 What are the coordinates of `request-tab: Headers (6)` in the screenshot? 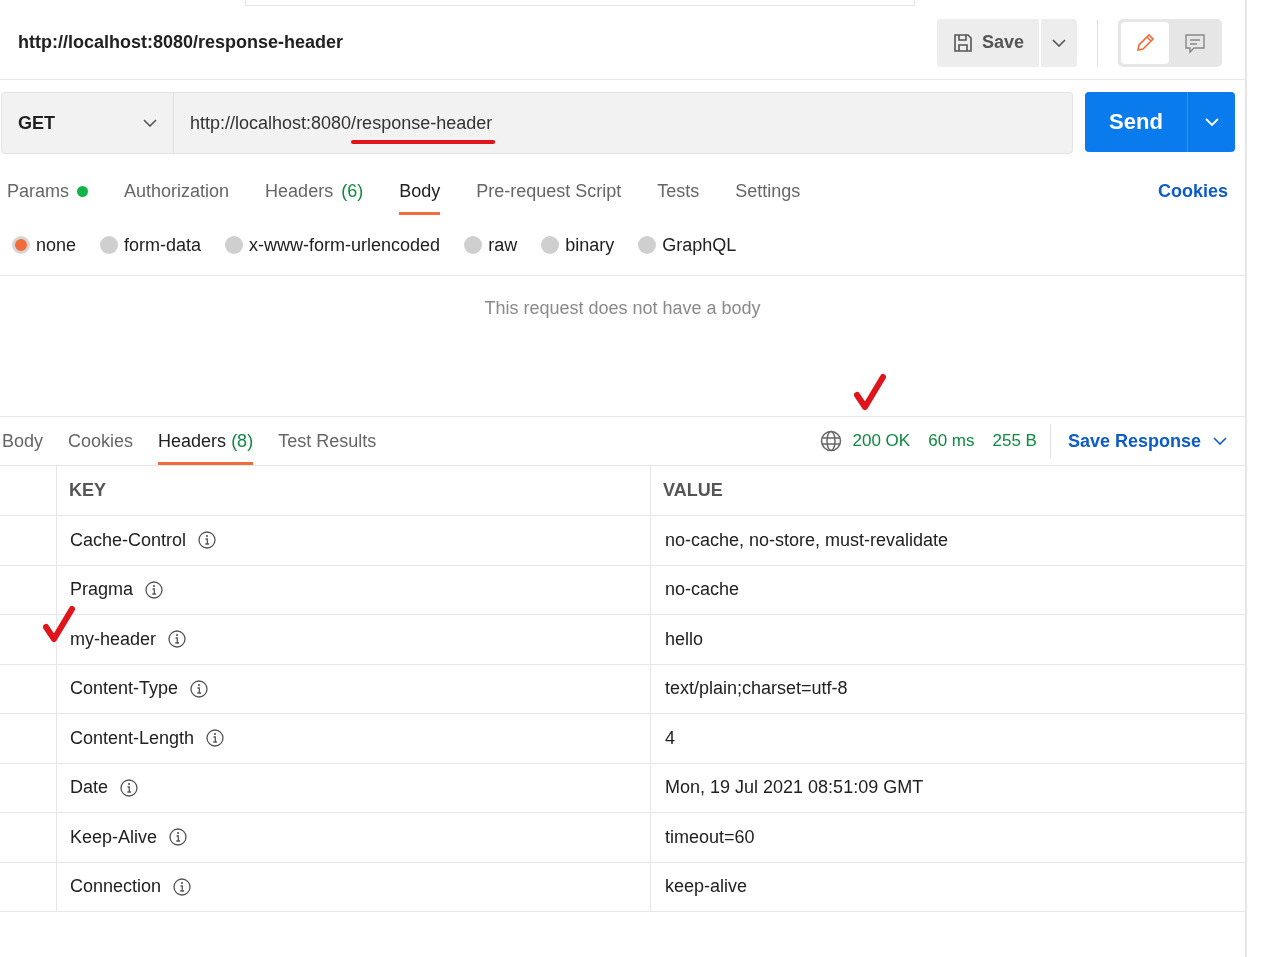 It's located at (314, 191).